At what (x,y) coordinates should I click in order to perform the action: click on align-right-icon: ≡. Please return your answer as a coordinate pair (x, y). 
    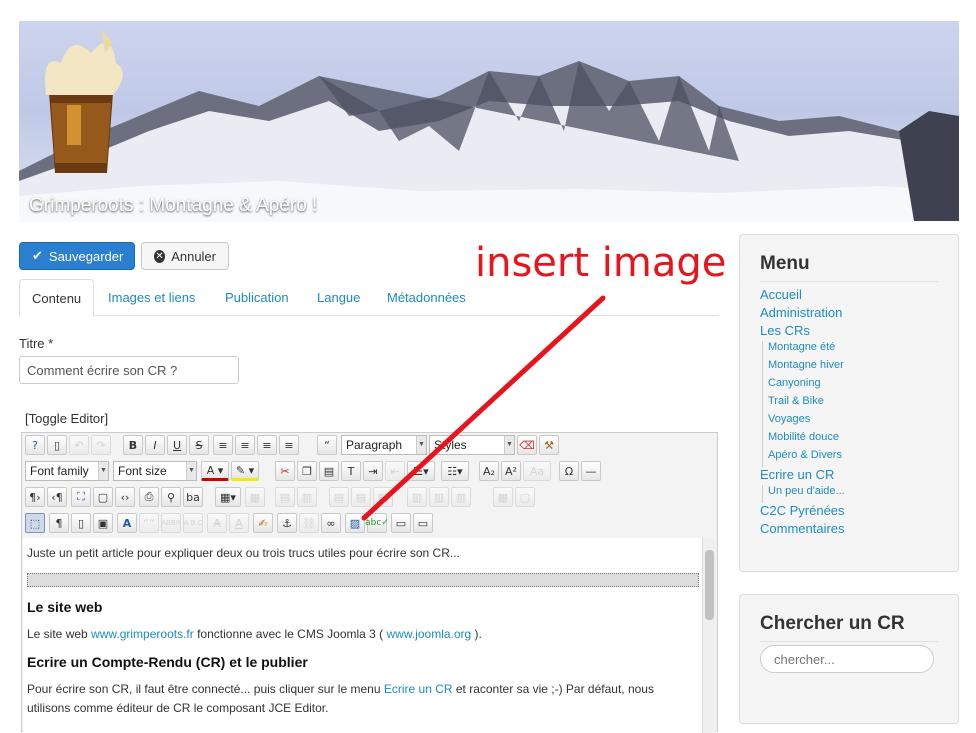
    Looking at the image, I should click on (289, 445).